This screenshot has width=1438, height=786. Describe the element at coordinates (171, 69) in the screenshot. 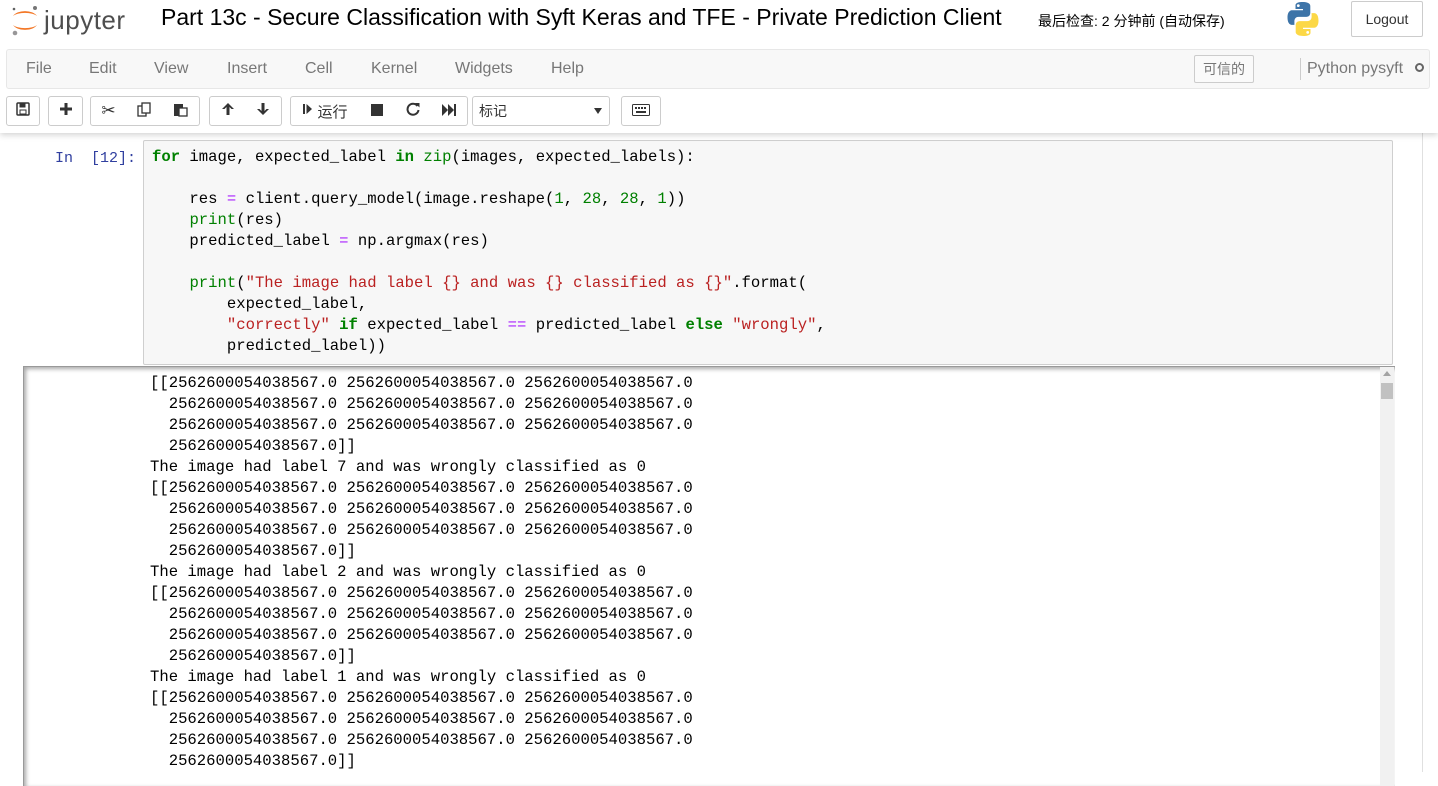

I see `menu-view: View` at that location.